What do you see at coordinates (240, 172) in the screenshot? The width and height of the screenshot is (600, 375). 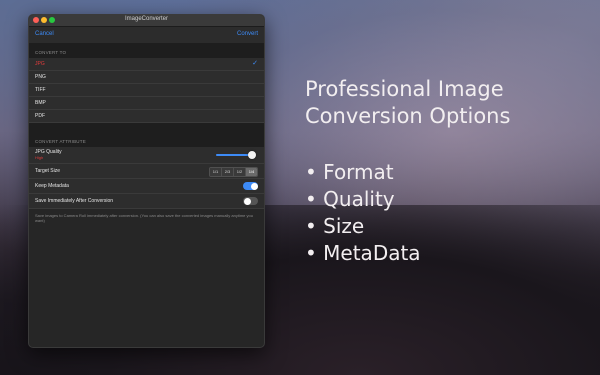 I see `target-size-option: 1/2` at bounding box center [240, 172].